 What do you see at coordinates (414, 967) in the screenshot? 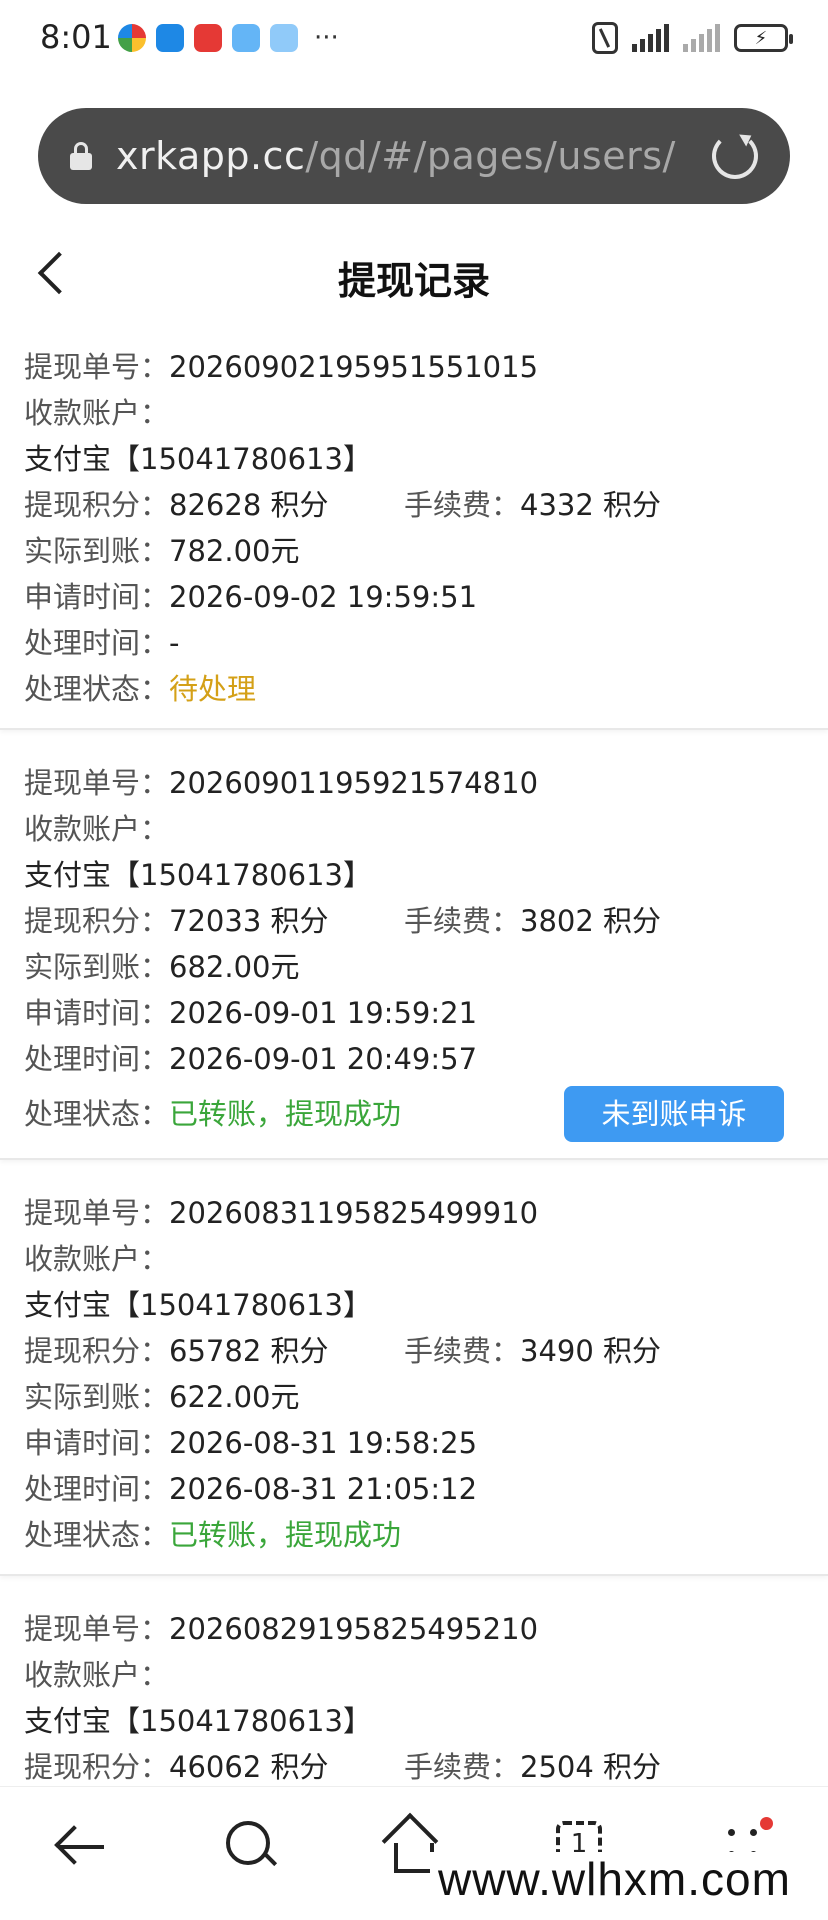
I see `received-row: 实际到账：682.00元` at bounding box center [414, 967].